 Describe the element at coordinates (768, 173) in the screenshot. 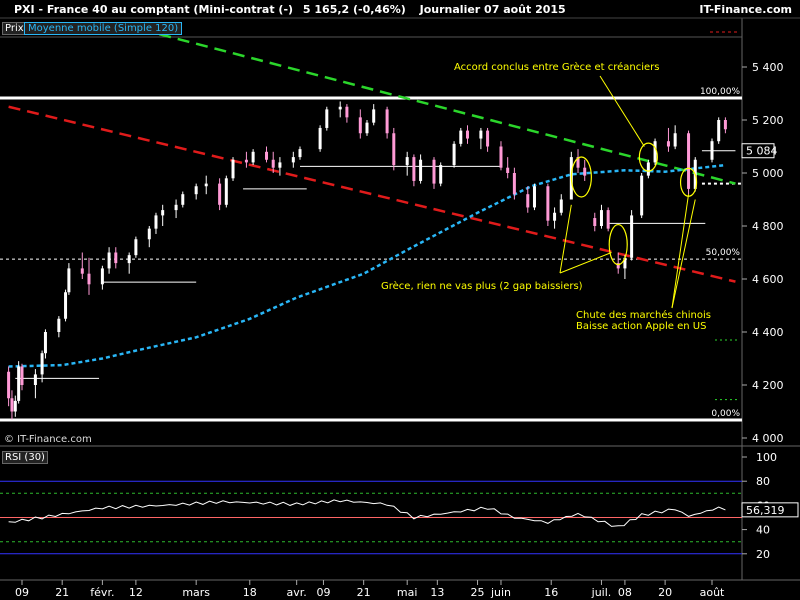

I see `price-axis-tick-label: 5 000` at that location.